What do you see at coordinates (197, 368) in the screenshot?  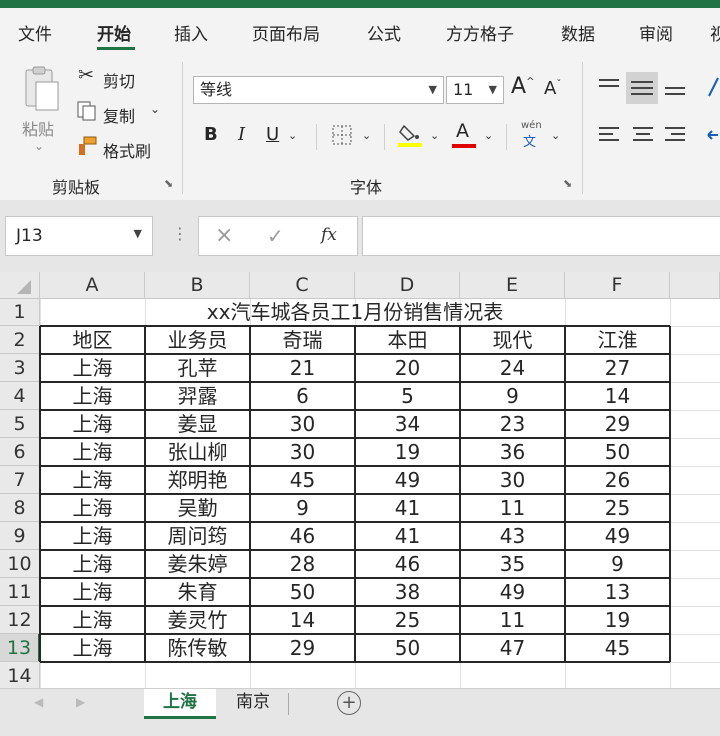 I see `table-cell: 孔苹` at bounding box center [197, 368].